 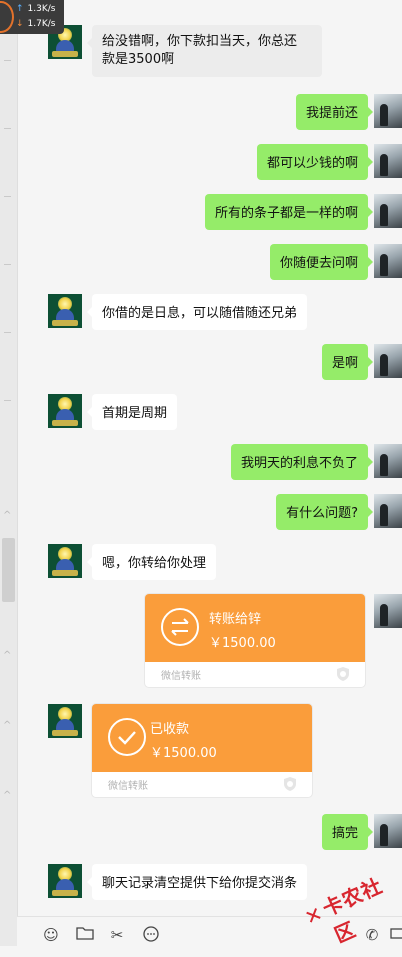 What do you see at coordinates (51, 935) in the screenshot?
I see `emoji-icon: ☺` at bounding box center [51, 935].